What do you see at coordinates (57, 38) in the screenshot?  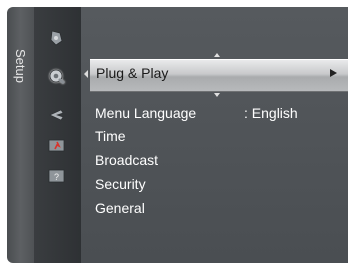 I see `picture-icon` at bounding box center [57, 38].